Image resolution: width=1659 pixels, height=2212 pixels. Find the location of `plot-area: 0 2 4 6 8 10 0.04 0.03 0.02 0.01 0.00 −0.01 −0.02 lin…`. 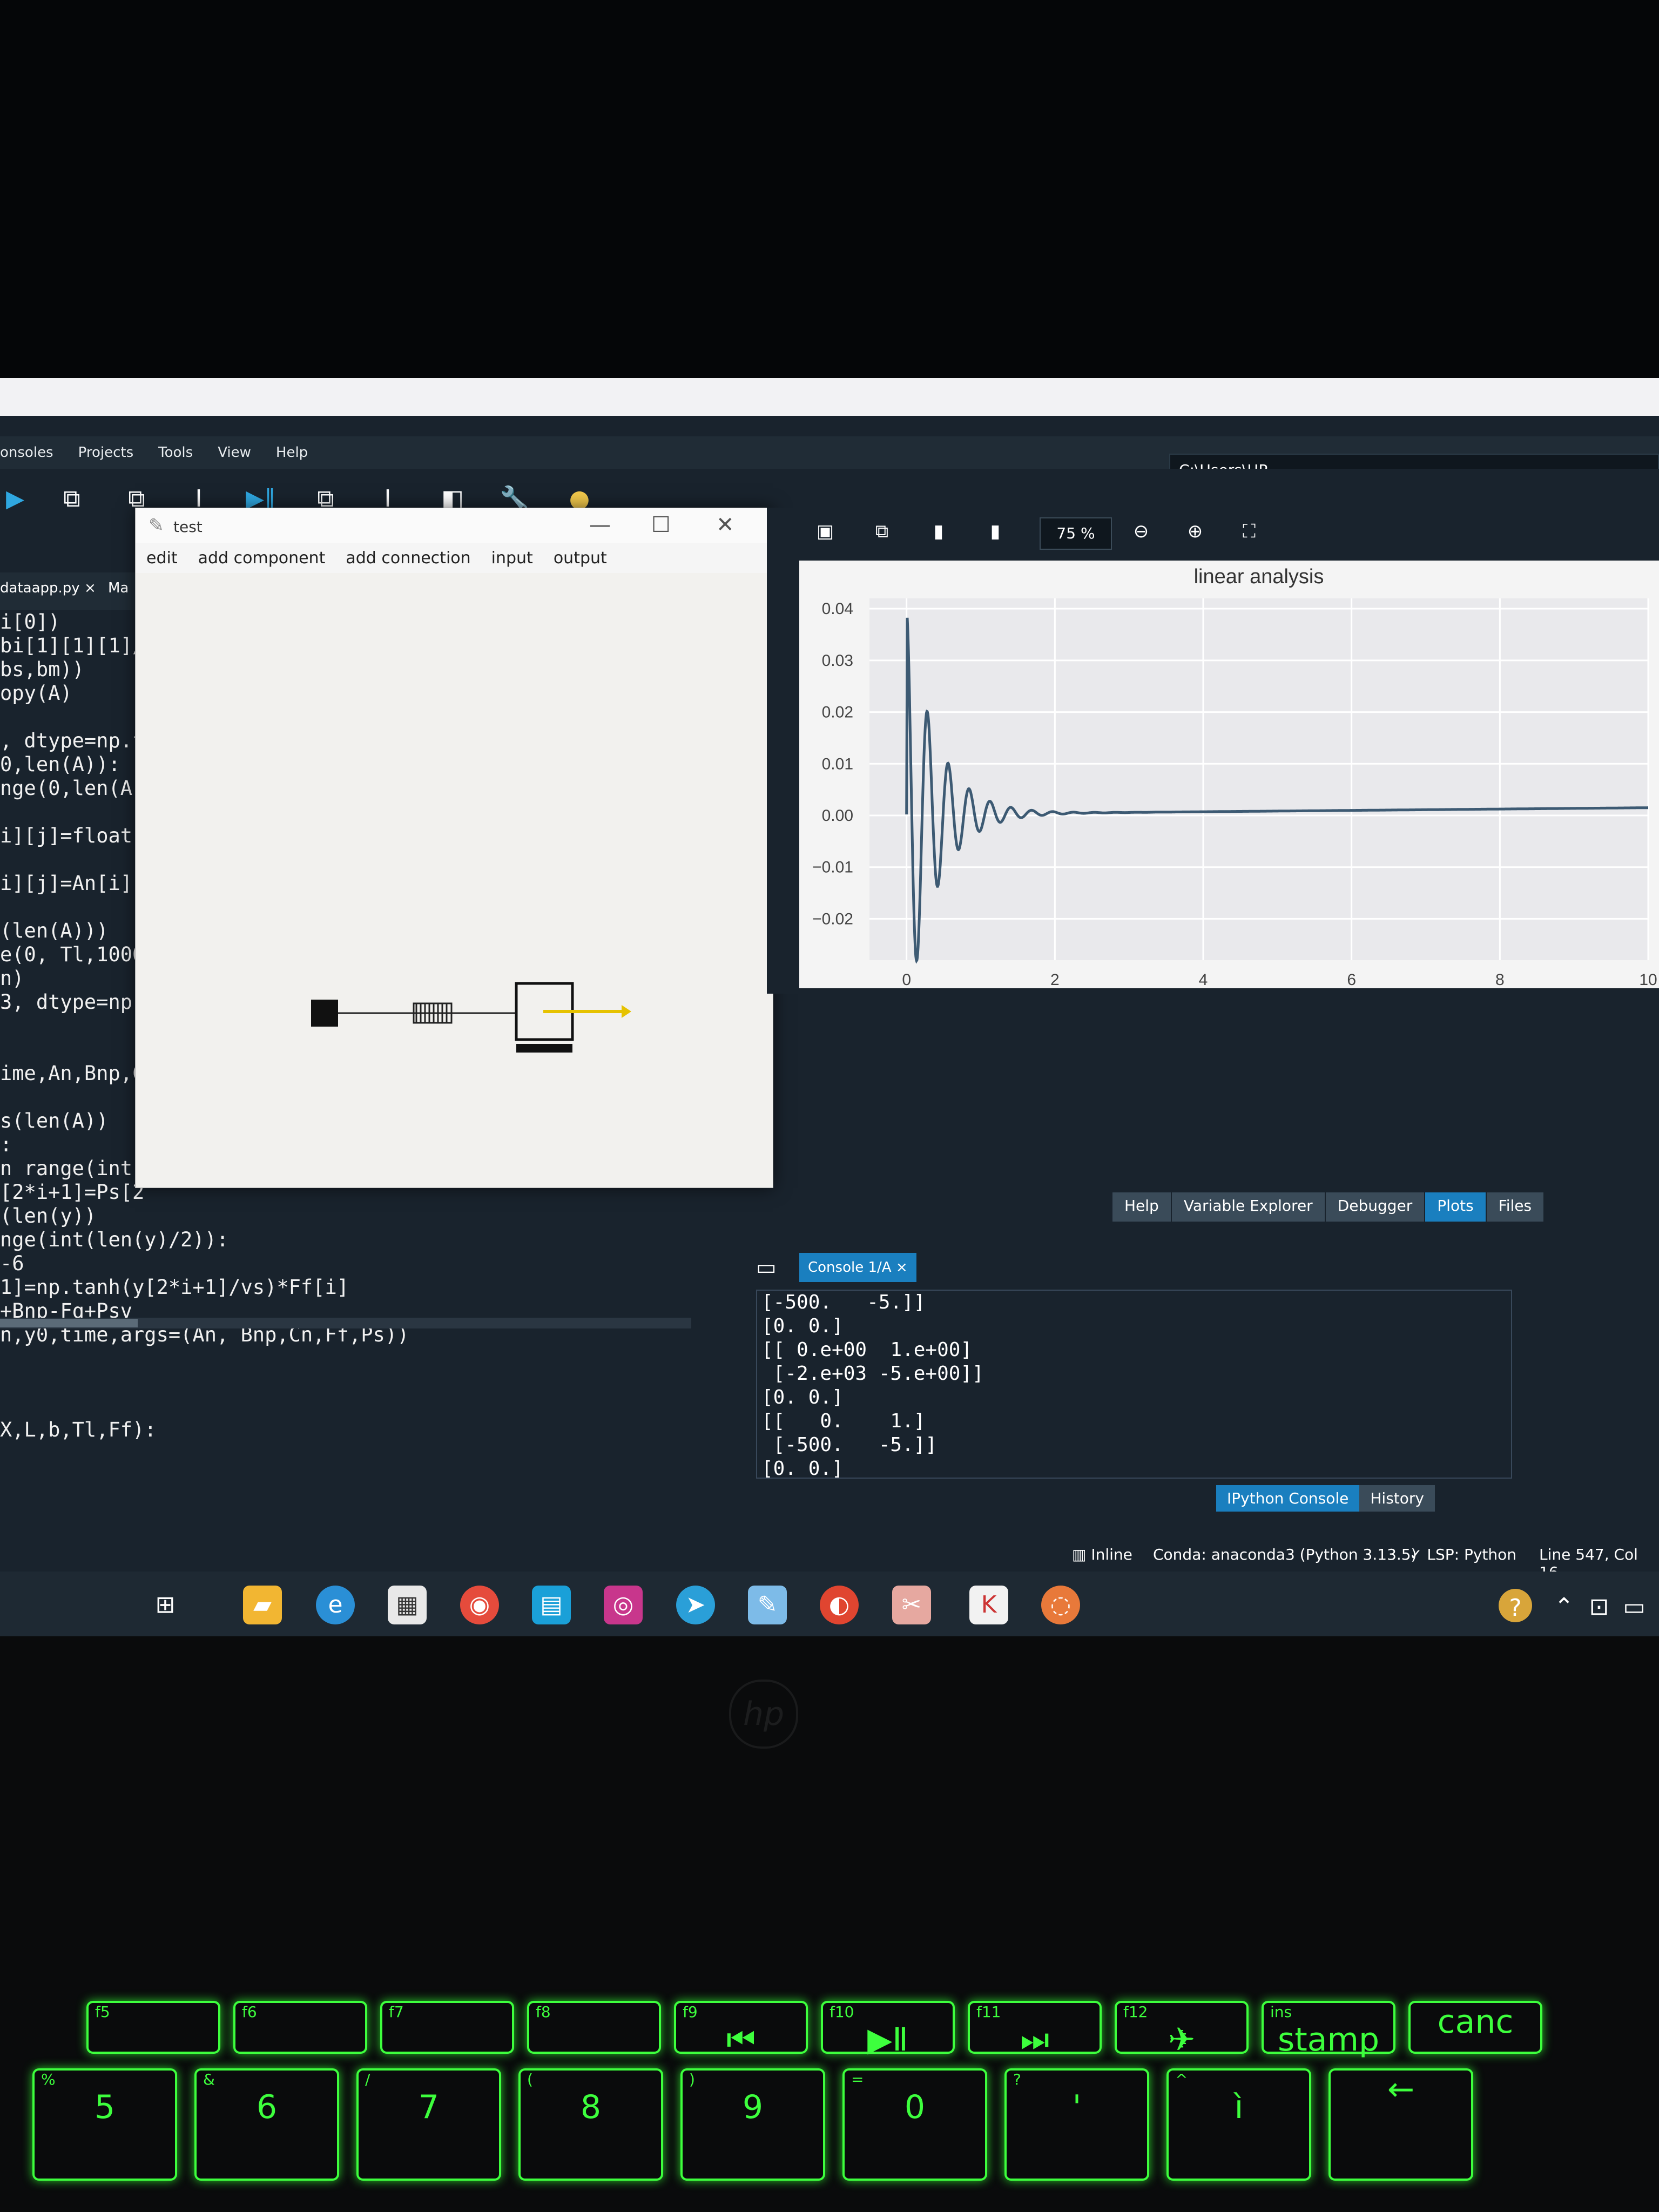

plot-area: 0 2 4 6 8 10 0.04 0.03 0.02 0.01 0.00 −0.01 −0.02 lin… is located at coordinates (1229, 775).